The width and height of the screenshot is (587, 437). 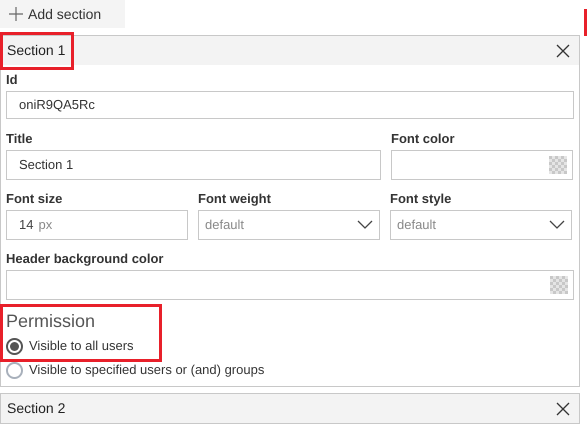 What do you see at coordinates (20, 139) in the screenshot?
I see `field-label: Title` at bounding box center [20, 139].